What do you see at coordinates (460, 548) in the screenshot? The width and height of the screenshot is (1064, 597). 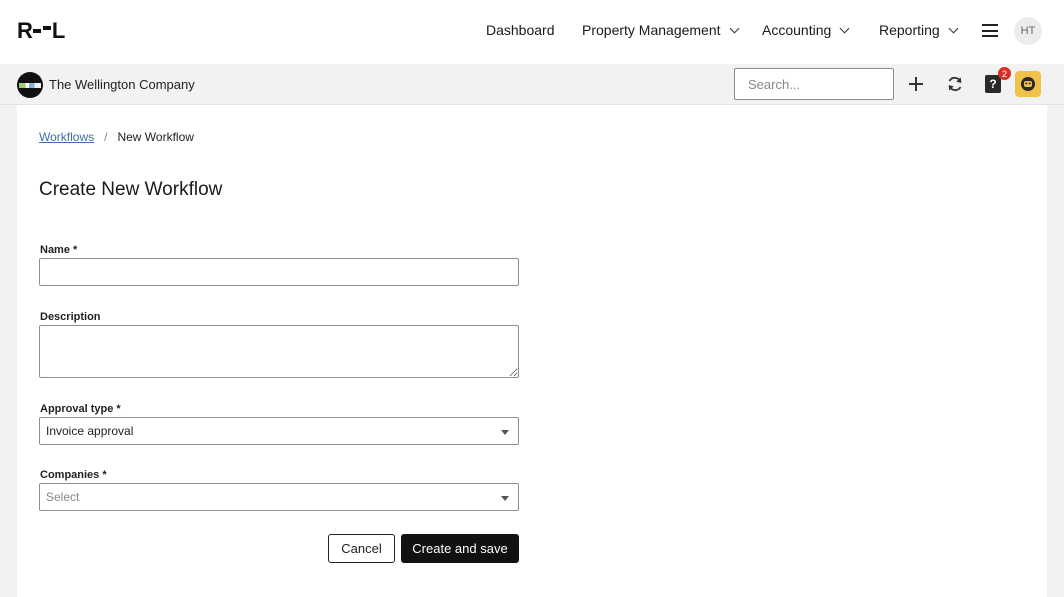 I see `create-and-save-button: Create and save` at bounding box center [460, 548].